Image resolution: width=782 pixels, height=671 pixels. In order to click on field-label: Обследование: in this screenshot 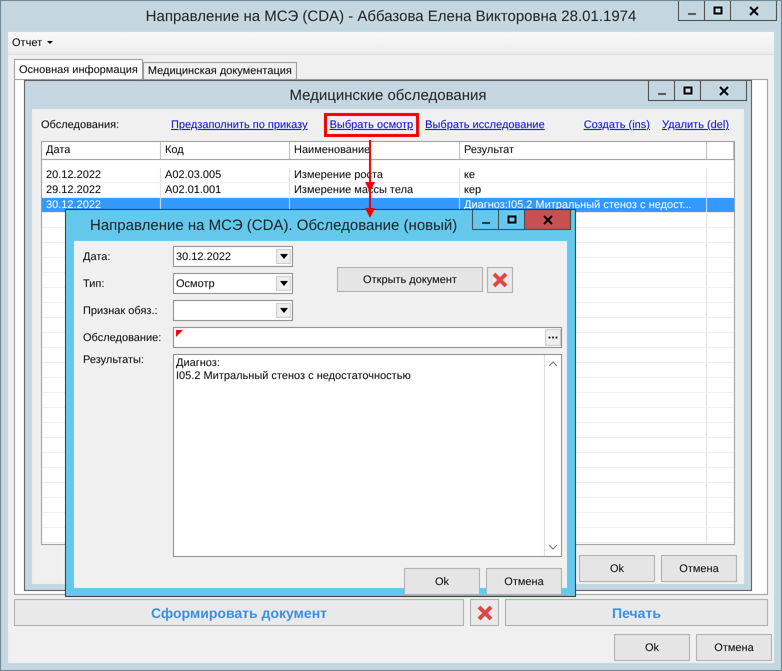, I will do `click(122, 338)`.